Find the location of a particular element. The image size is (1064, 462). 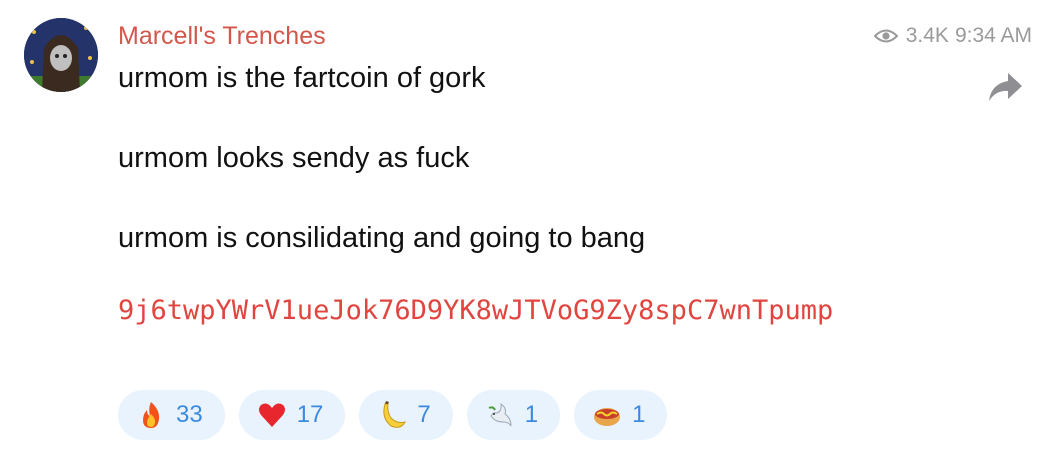

share-arrow-icon is located at coordinates (1005, 87).